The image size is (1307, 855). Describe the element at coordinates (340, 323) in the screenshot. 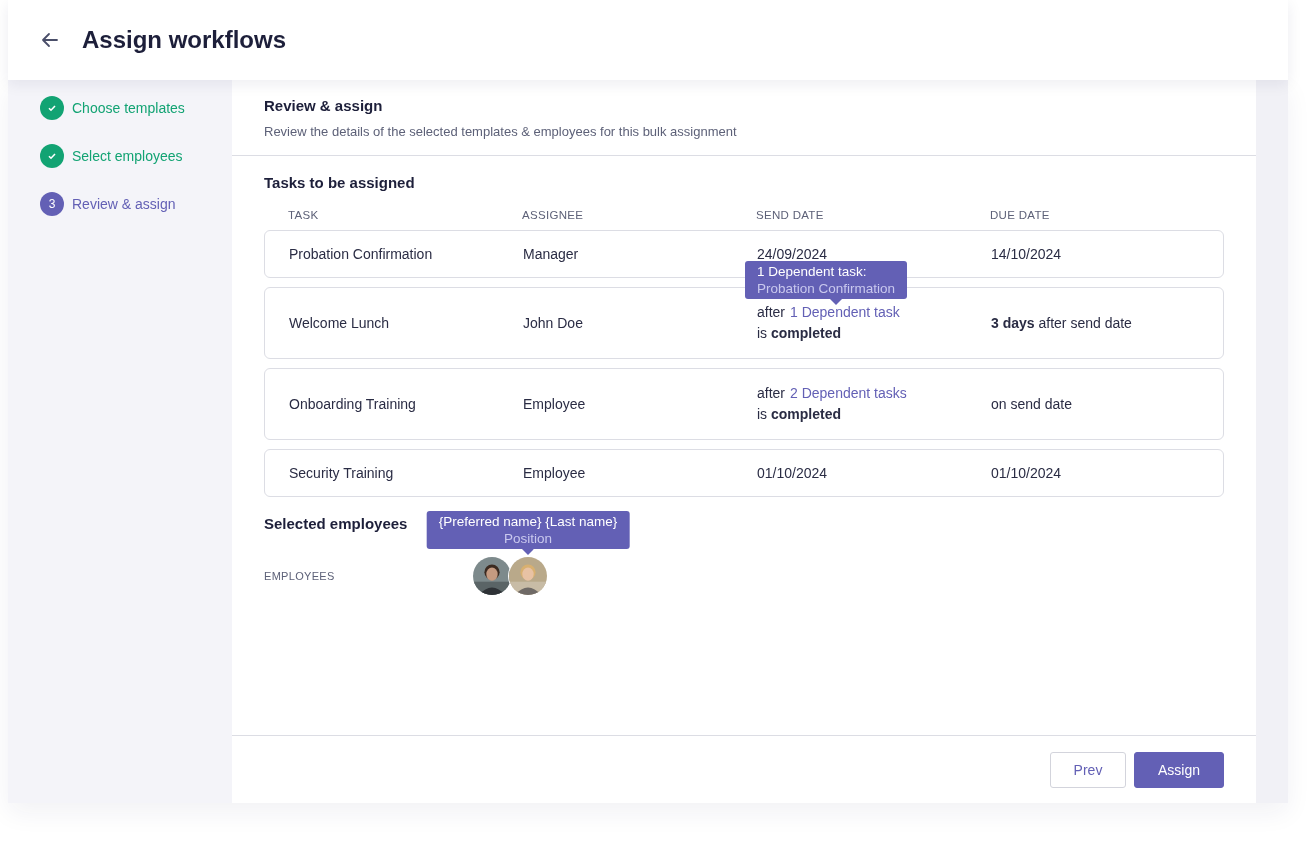

I see `task-name: Welcome Lunch` at that location.